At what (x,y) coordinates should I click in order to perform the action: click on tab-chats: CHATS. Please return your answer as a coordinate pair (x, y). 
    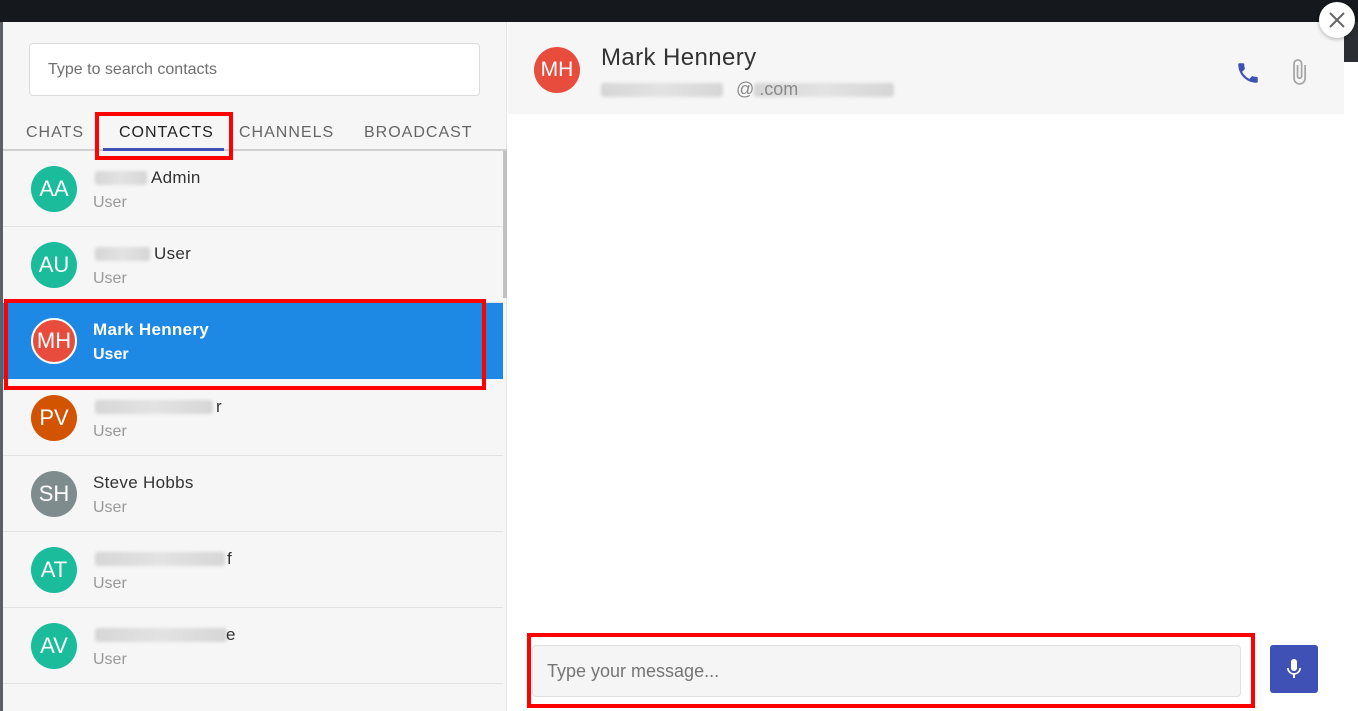
    Looking at the image, I should click on (55, 133).